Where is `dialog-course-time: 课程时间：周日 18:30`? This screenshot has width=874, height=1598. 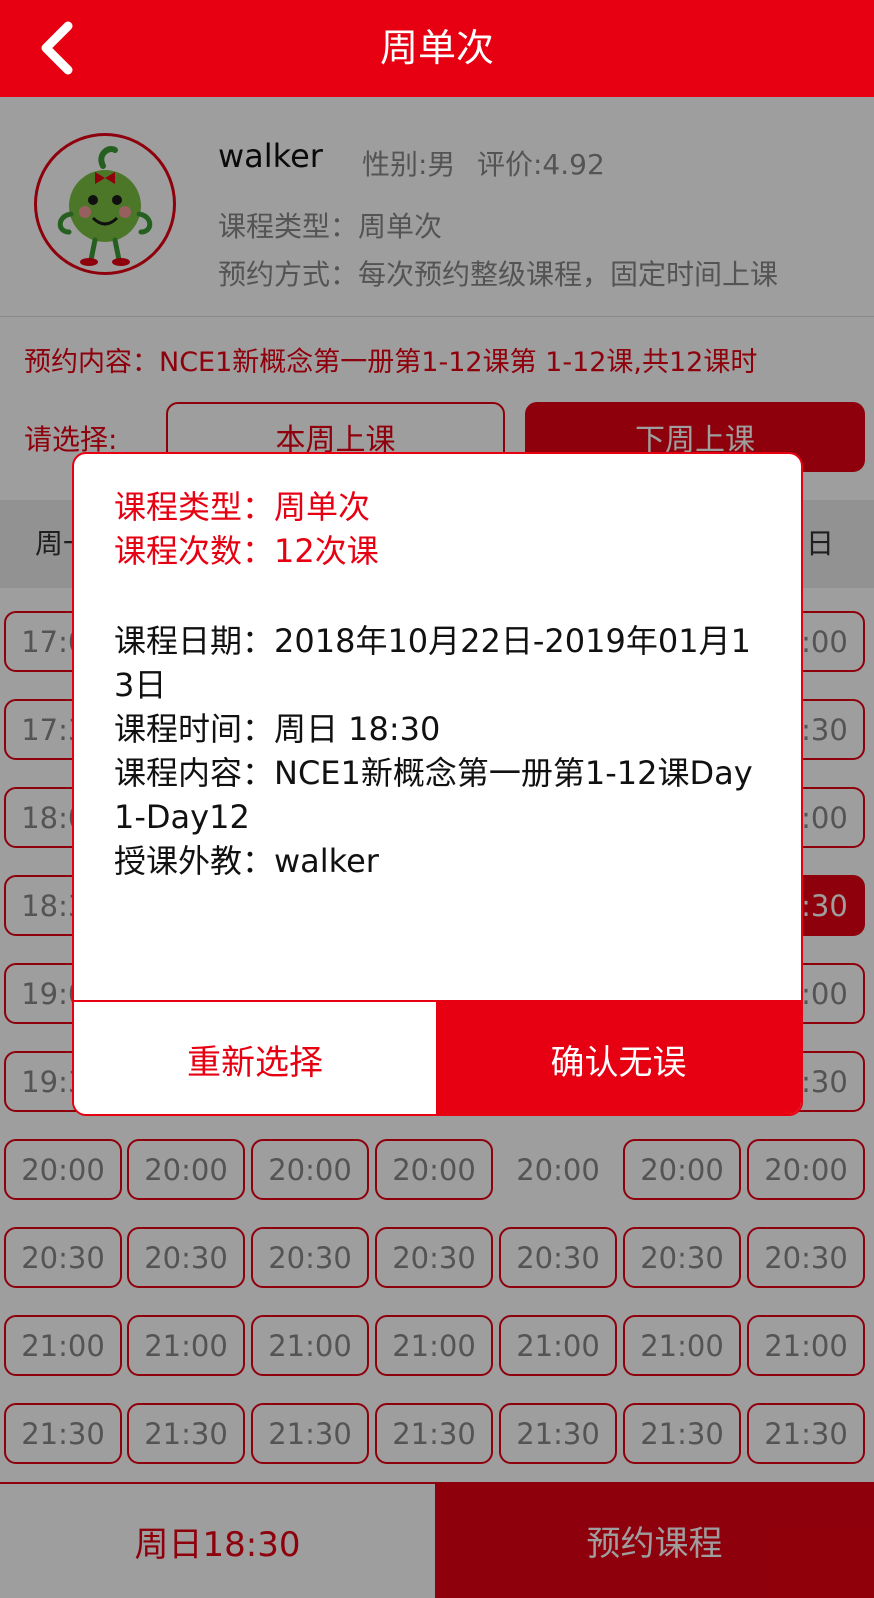 dialog-course-time: 课程时间：周日 18:30 is located at coordinates (277, 729).